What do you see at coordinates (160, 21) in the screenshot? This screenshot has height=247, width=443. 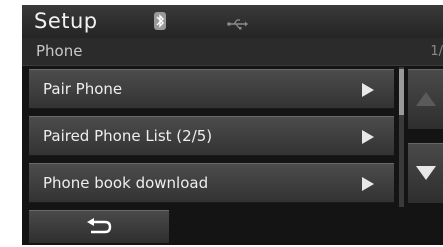 I see `bluetooth-icon` at bounding box center [160, 21].